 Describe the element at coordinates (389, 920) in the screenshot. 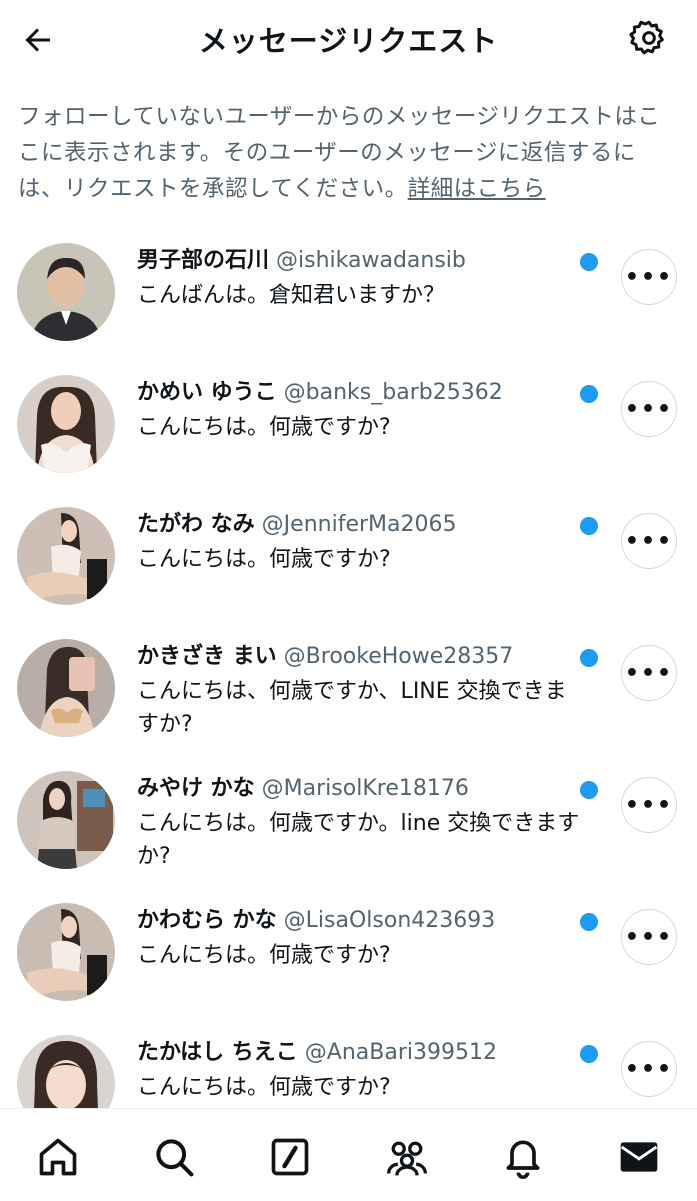

I see `sender-handle: @LisaOlson423693` at that location.